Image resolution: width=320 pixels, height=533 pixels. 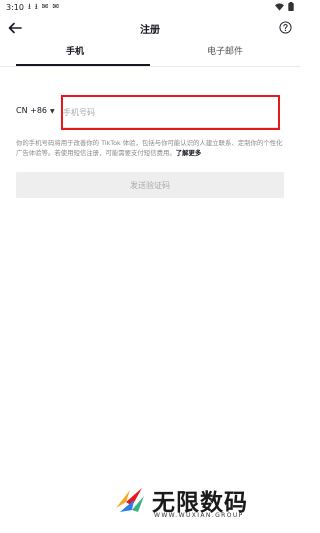 What do you see at coordinates (52, 111) in the screenshot?
I see `caret-down-icon: ▼` at bounding box center [52, 111].